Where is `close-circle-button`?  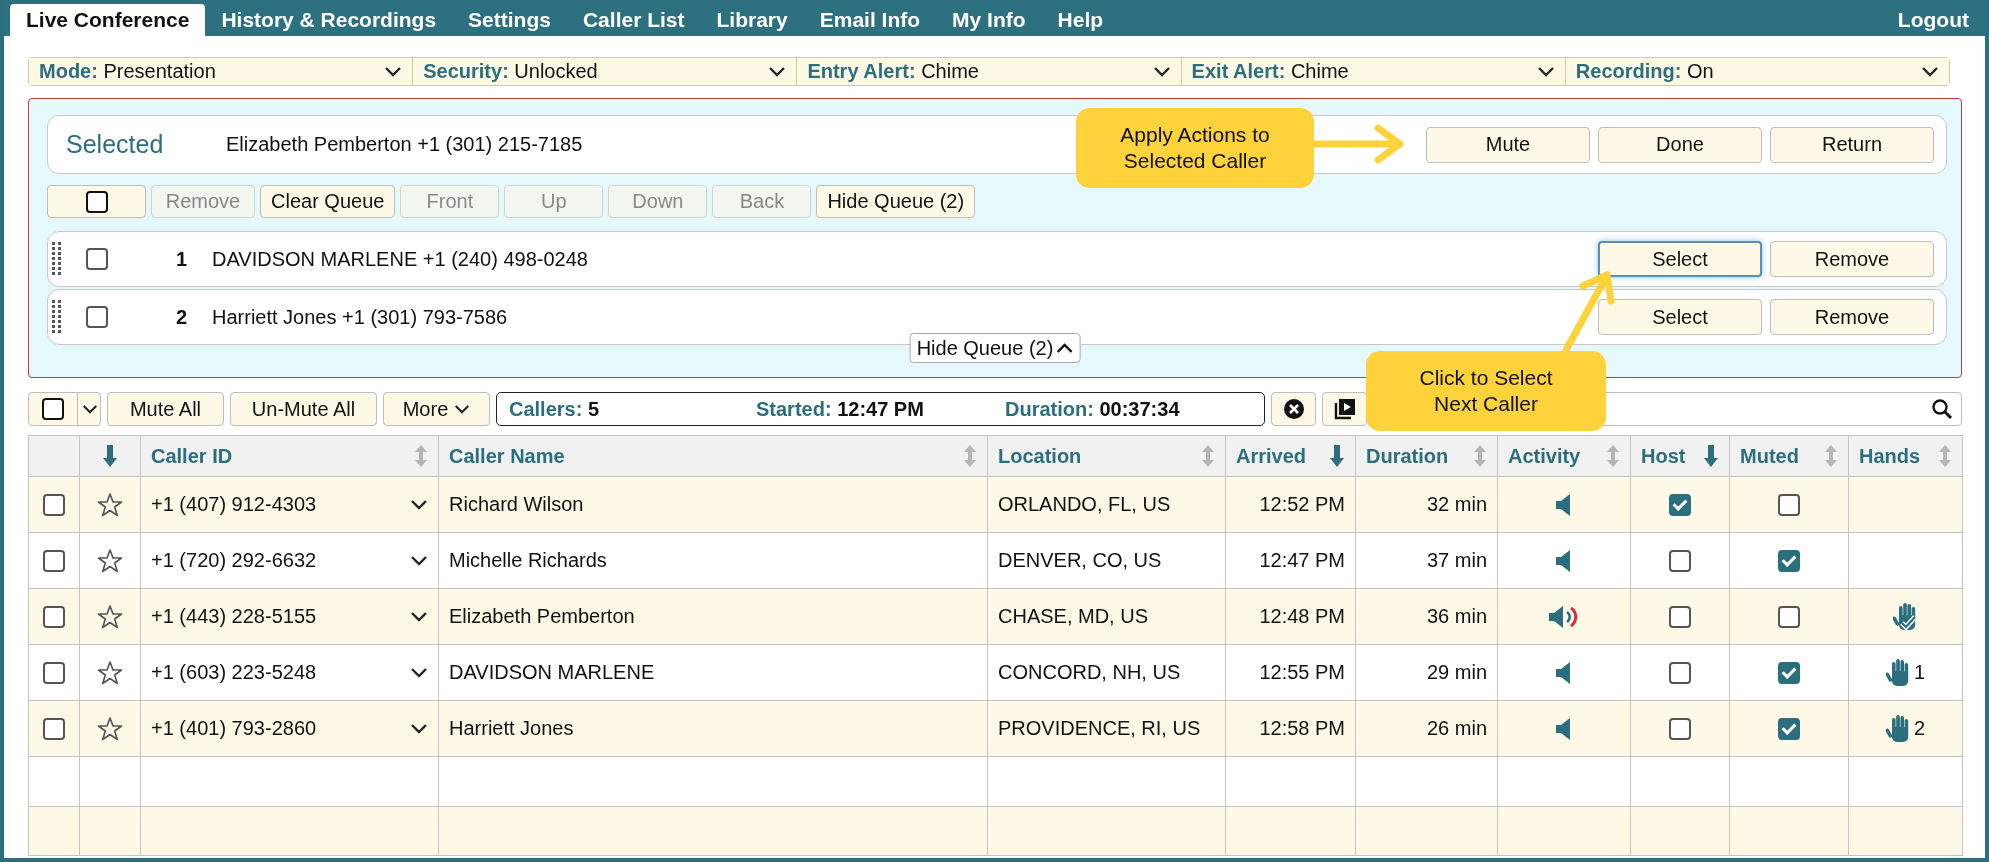
close-circle-button is located at coordinates (1293, 409).